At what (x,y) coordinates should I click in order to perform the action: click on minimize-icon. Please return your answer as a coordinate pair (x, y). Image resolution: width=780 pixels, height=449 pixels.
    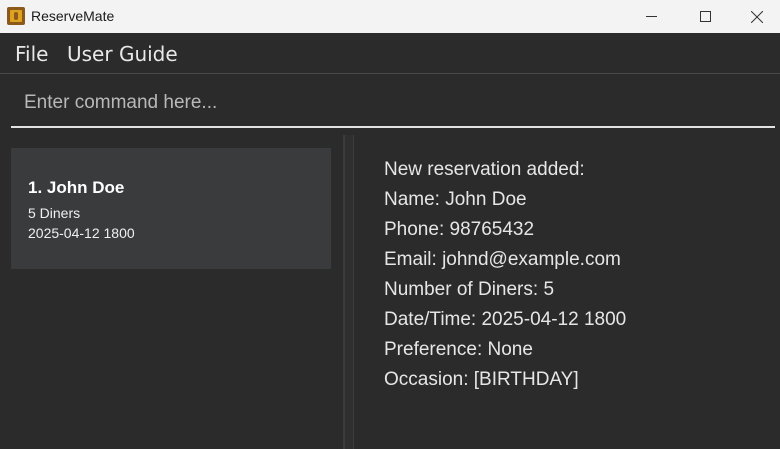
    Looking at the image, I should click on (651, 16).